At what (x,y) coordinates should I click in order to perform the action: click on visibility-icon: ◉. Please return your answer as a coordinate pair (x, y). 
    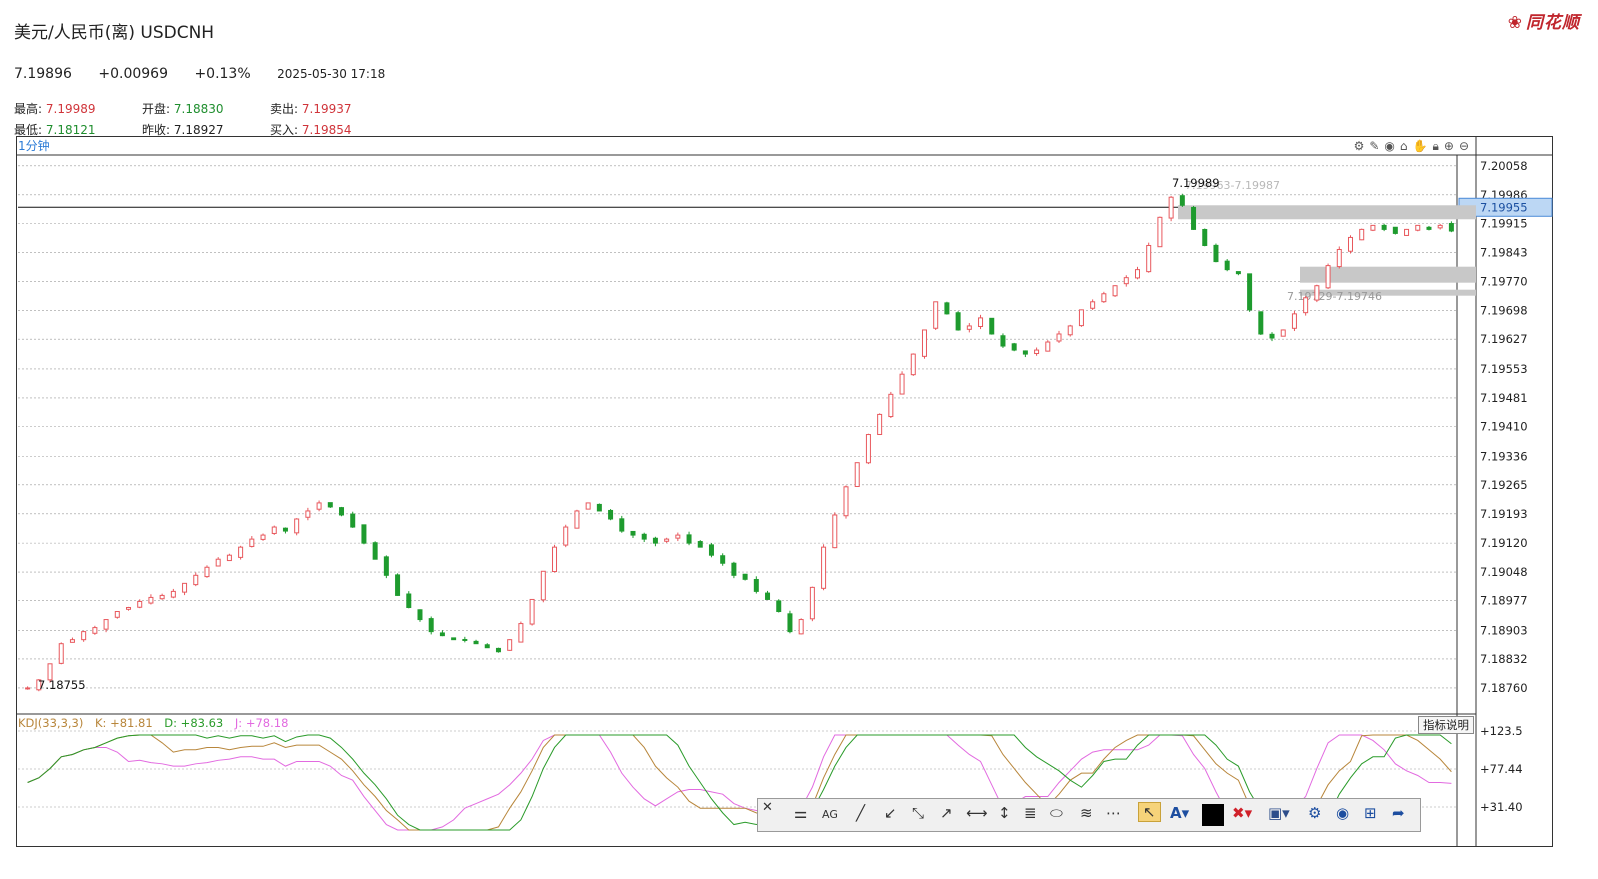
    Looking at the image, I should click on (1342, 813).